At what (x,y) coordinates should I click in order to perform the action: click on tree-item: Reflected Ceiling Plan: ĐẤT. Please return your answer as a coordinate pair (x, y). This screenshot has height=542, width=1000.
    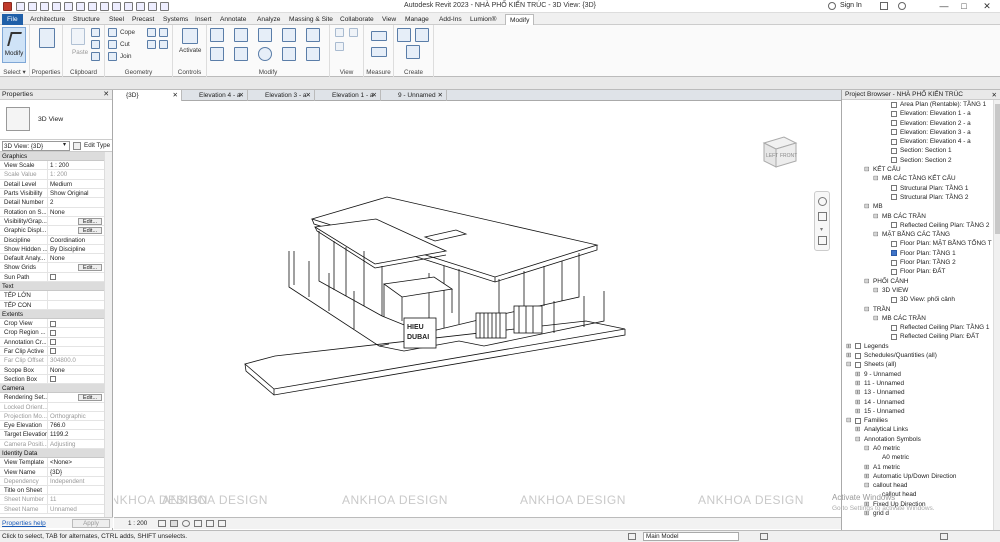
    Looking at the image, I should click on (917, 336).